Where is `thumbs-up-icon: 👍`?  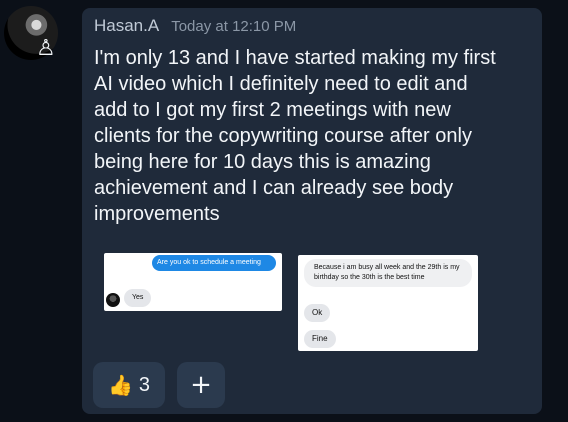
thumbs-up-icon: 👍 is located at coordinates (120, 385).